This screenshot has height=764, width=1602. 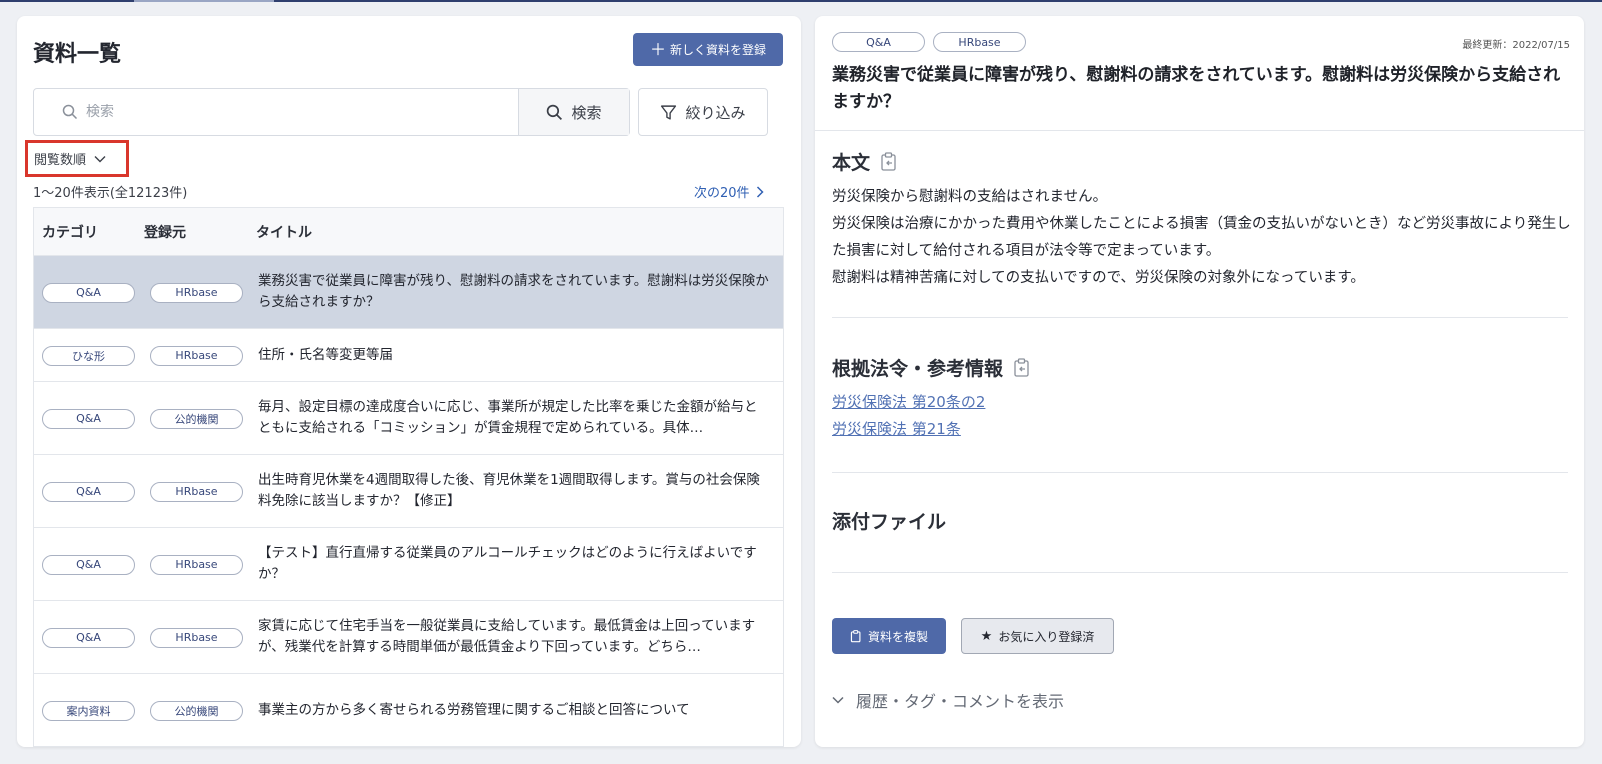 I want to click on column-header-category: カテゴリ, so click(x=70, y=232).